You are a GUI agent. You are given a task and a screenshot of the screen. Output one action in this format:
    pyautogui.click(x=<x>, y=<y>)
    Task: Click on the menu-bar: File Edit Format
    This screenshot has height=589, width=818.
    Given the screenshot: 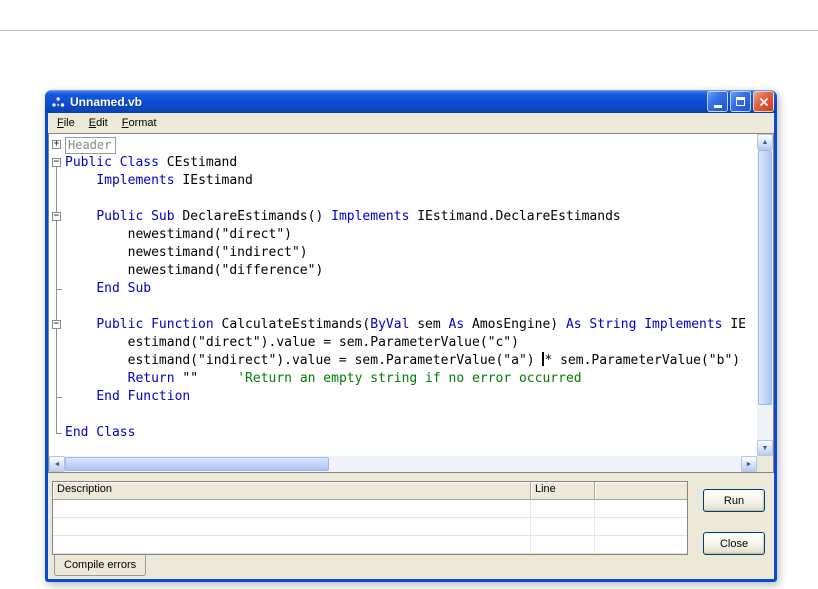 What is the action you would take?
    pyautogui.click(x=411, y=123)
    